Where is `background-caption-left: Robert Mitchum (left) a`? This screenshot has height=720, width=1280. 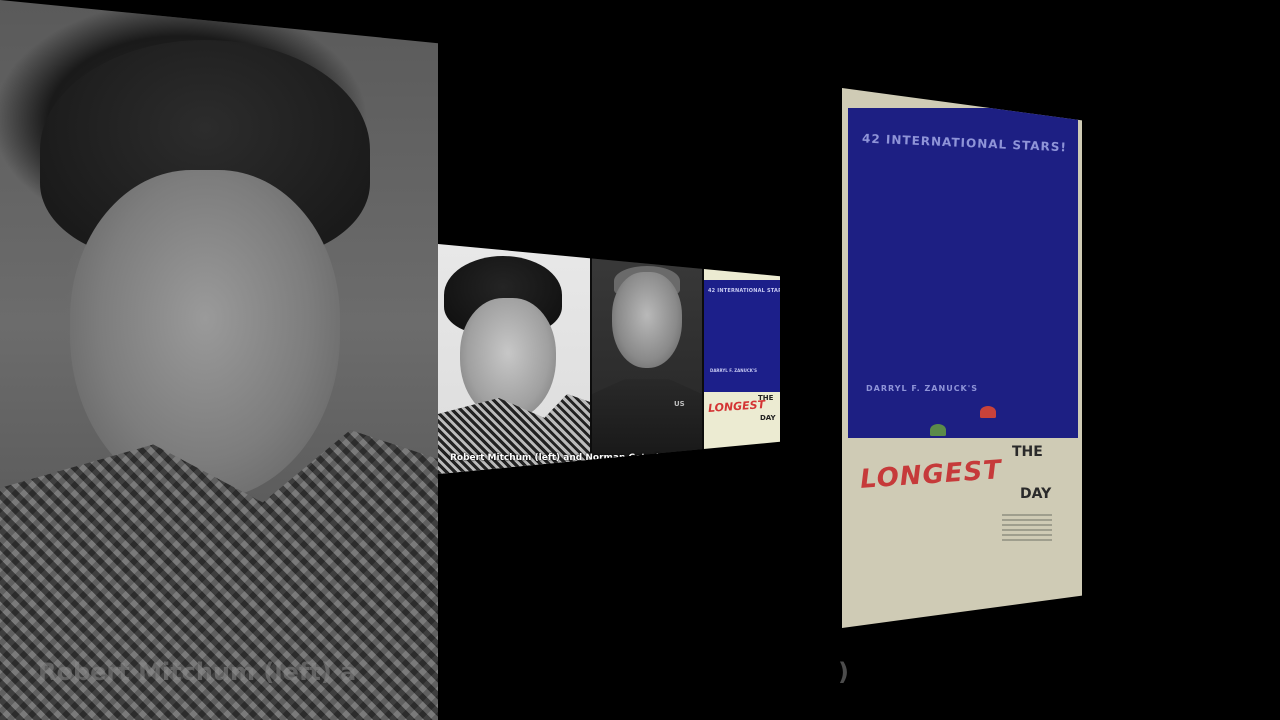
background-caption-left: Robert Mitchum (left) a is located at coordinates (197, 672).